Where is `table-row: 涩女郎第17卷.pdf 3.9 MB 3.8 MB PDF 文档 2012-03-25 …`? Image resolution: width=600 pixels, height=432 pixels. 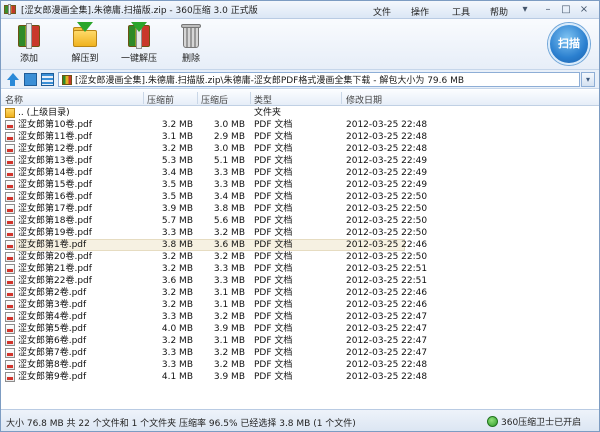
table-row: 涩女郎第17卷.pdf 3.9 MB 3.8 MB PDF 文档 2012-03-25 … is located at coordinates (300, 209).